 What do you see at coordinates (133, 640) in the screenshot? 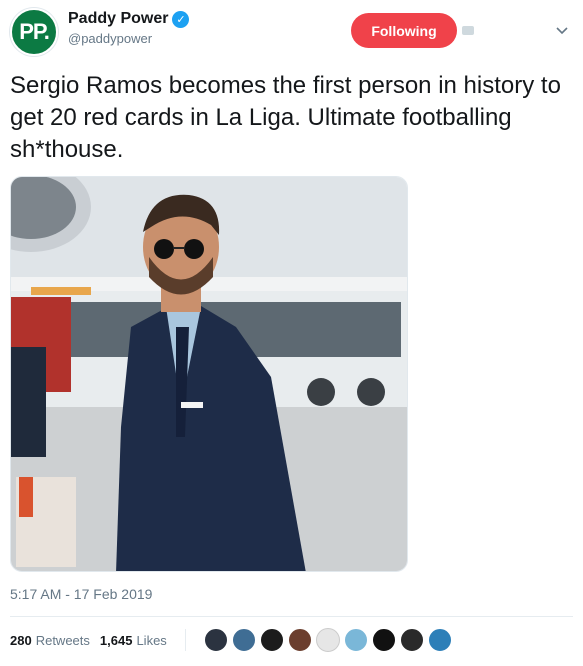
I see `likes-stat: 1,645 Likes` at bounding box center [133, 640].